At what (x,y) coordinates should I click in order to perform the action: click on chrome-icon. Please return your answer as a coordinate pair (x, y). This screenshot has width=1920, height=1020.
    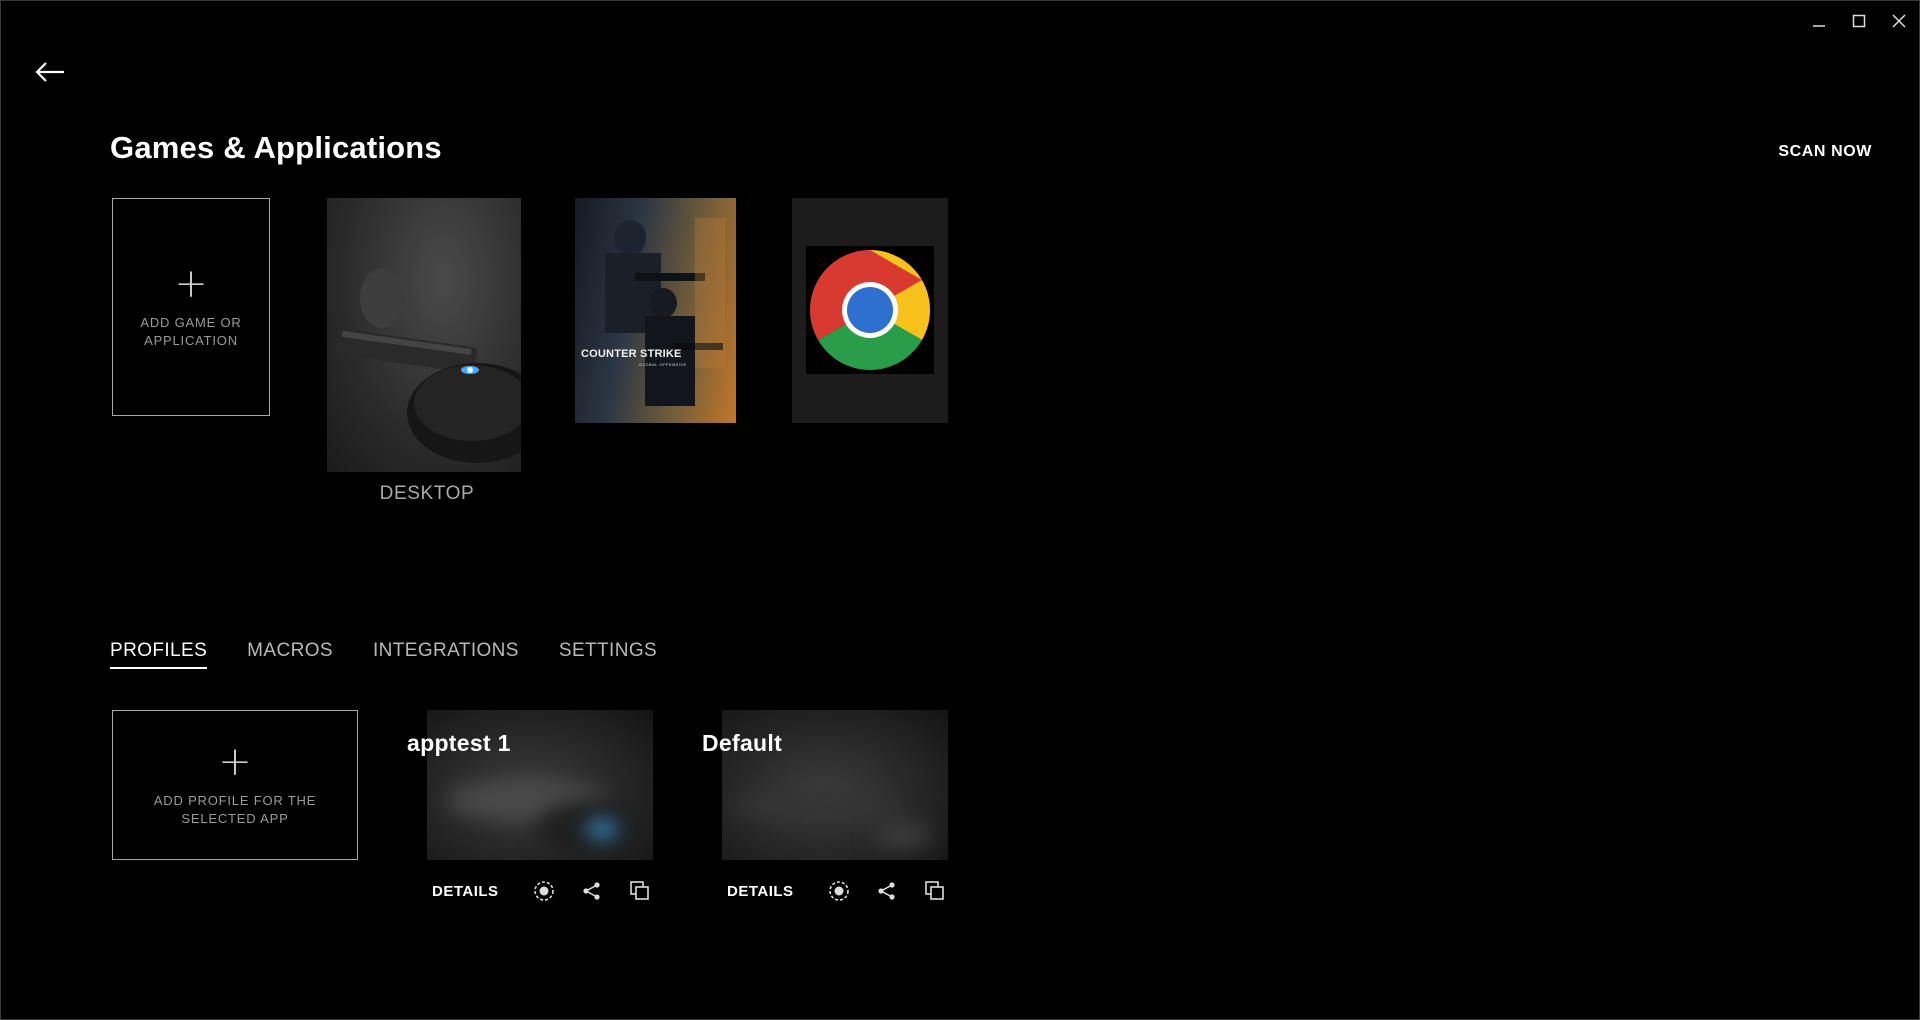
    Looking at the image, I should click on (870, 310).